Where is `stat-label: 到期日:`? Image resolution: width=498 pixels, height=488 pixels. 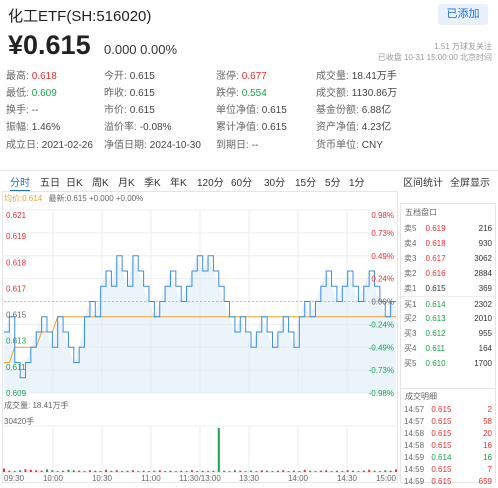 stat-label: 到期日: is located at coordinates (232, 145).